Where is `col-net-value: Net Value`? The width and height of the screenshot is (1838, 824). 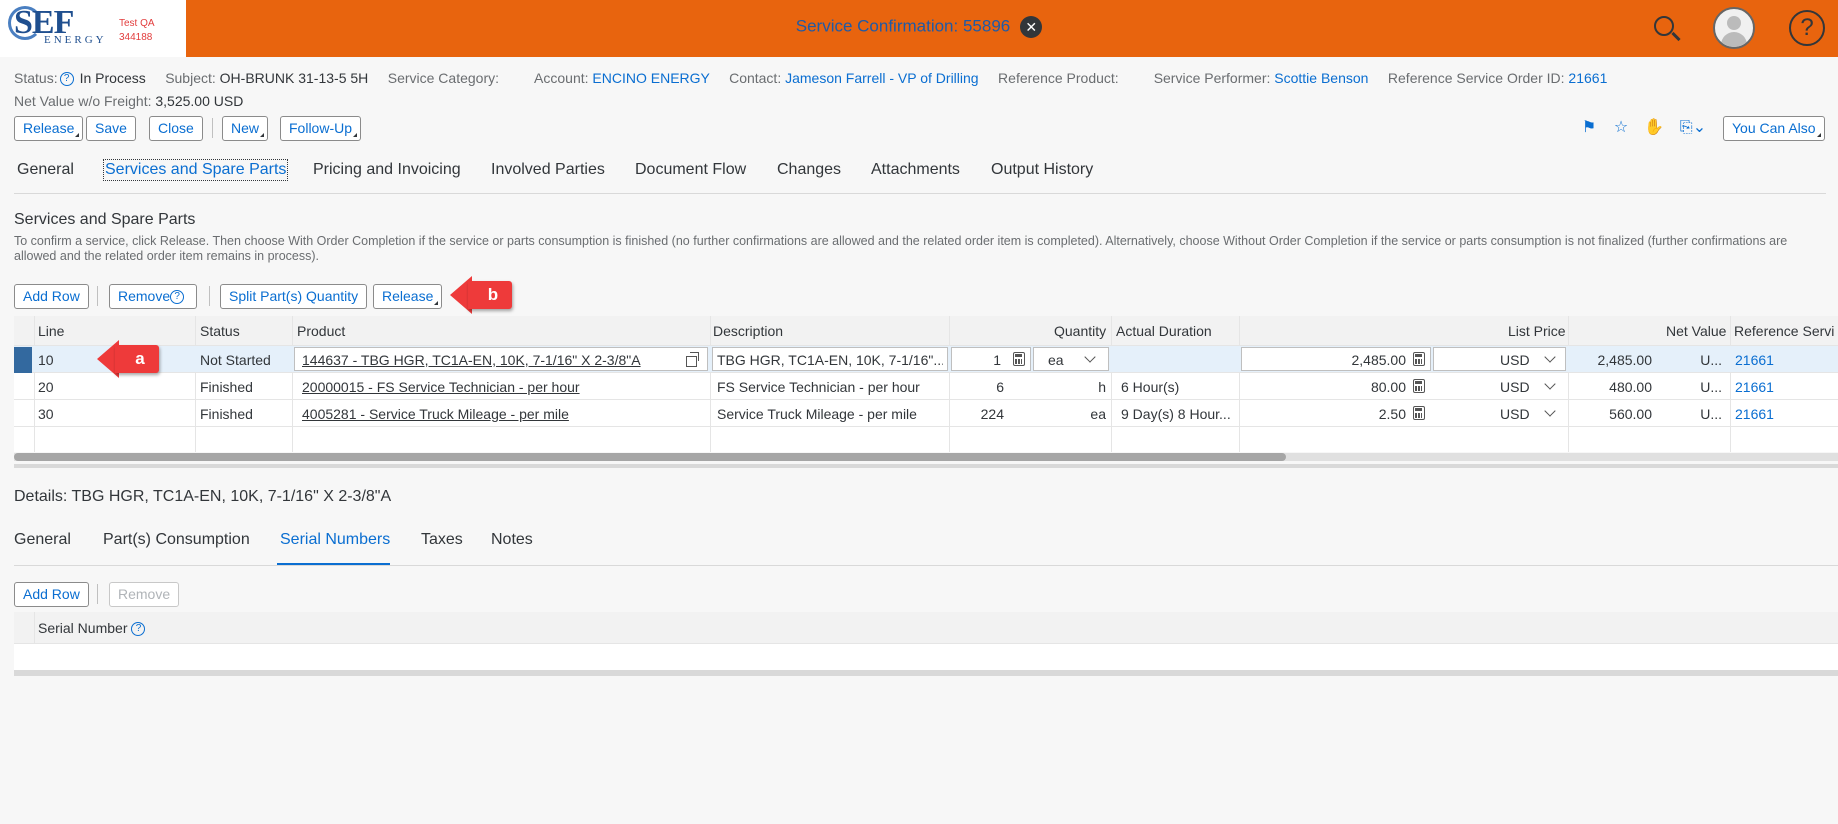 col-net-value: Net Value is located at coordinates (1696, 331).